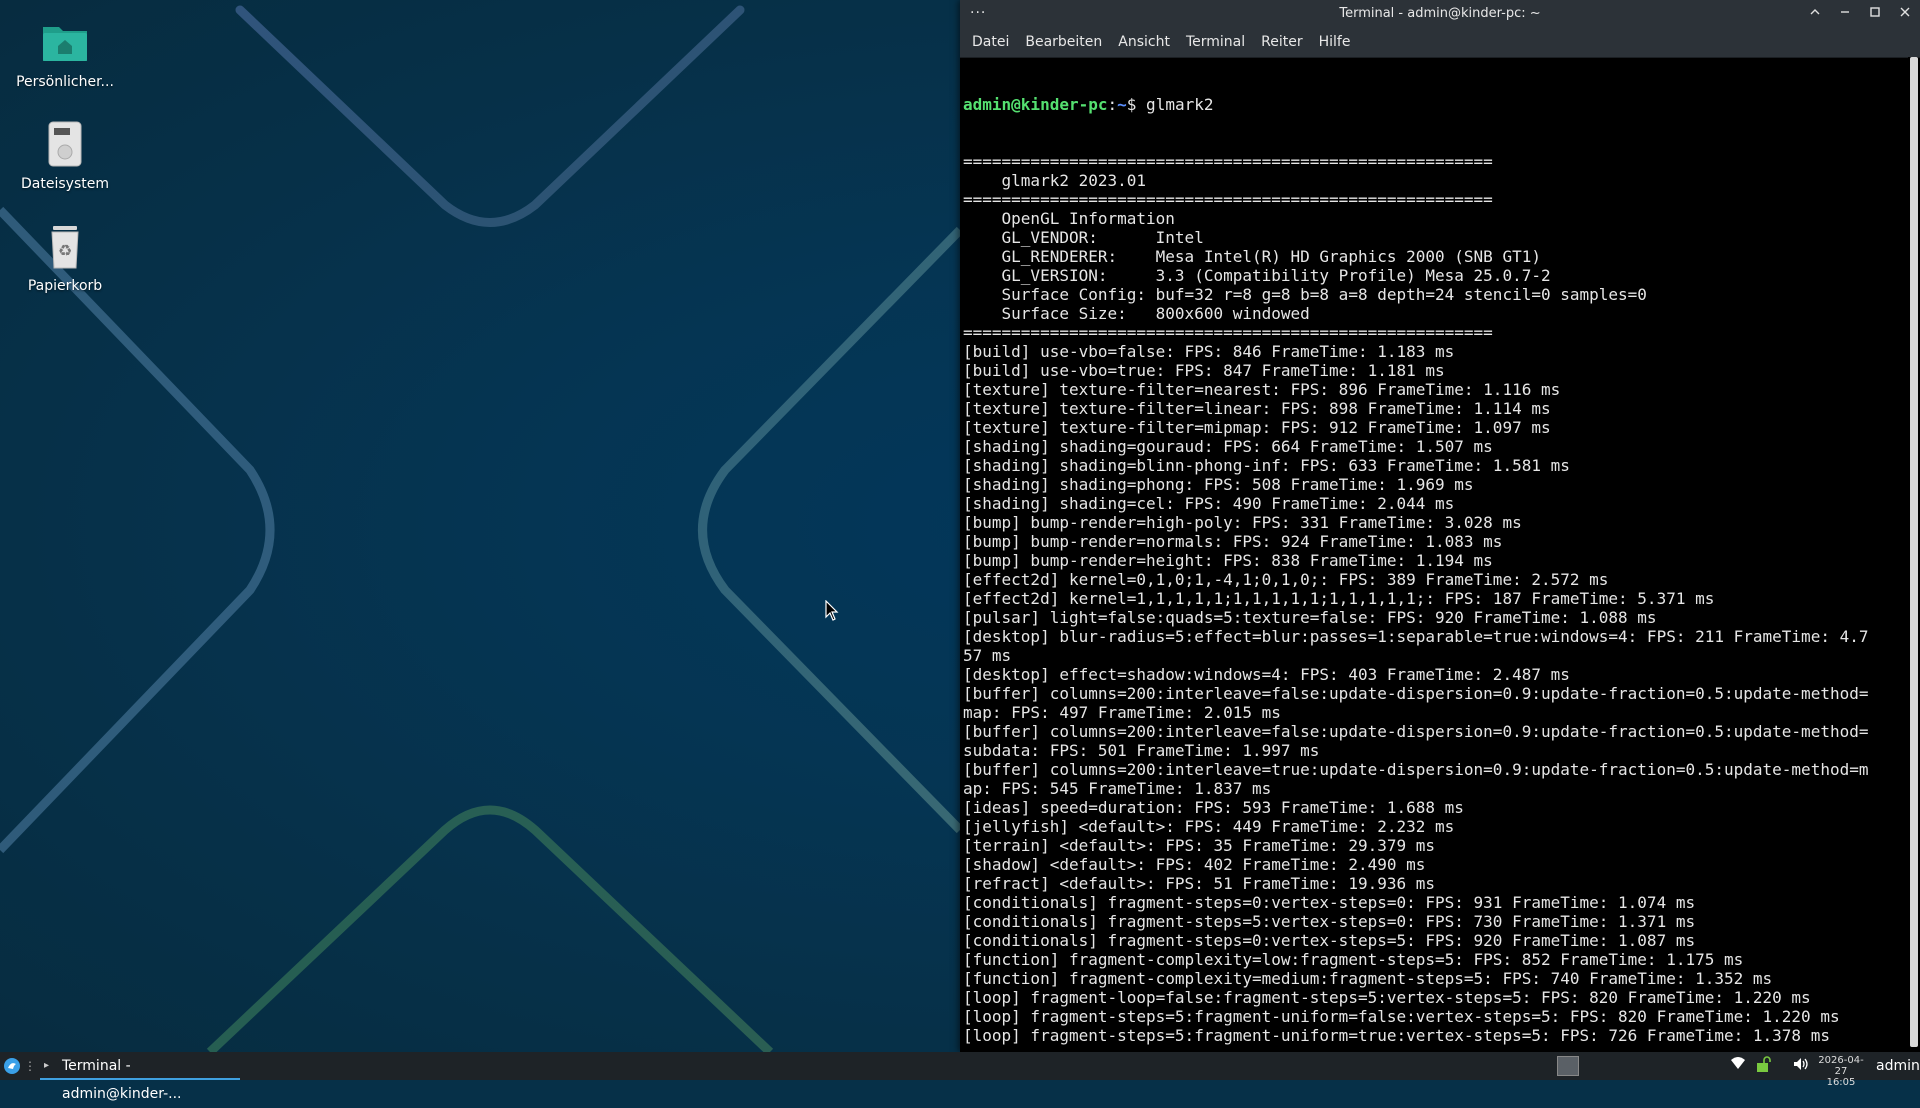 Image resolution: width=1920 pixels, height=1108 pixels. Describe the element at coordinates (1763, 1066) in the screenshot. I see `keyring-lock-icon` at that location.